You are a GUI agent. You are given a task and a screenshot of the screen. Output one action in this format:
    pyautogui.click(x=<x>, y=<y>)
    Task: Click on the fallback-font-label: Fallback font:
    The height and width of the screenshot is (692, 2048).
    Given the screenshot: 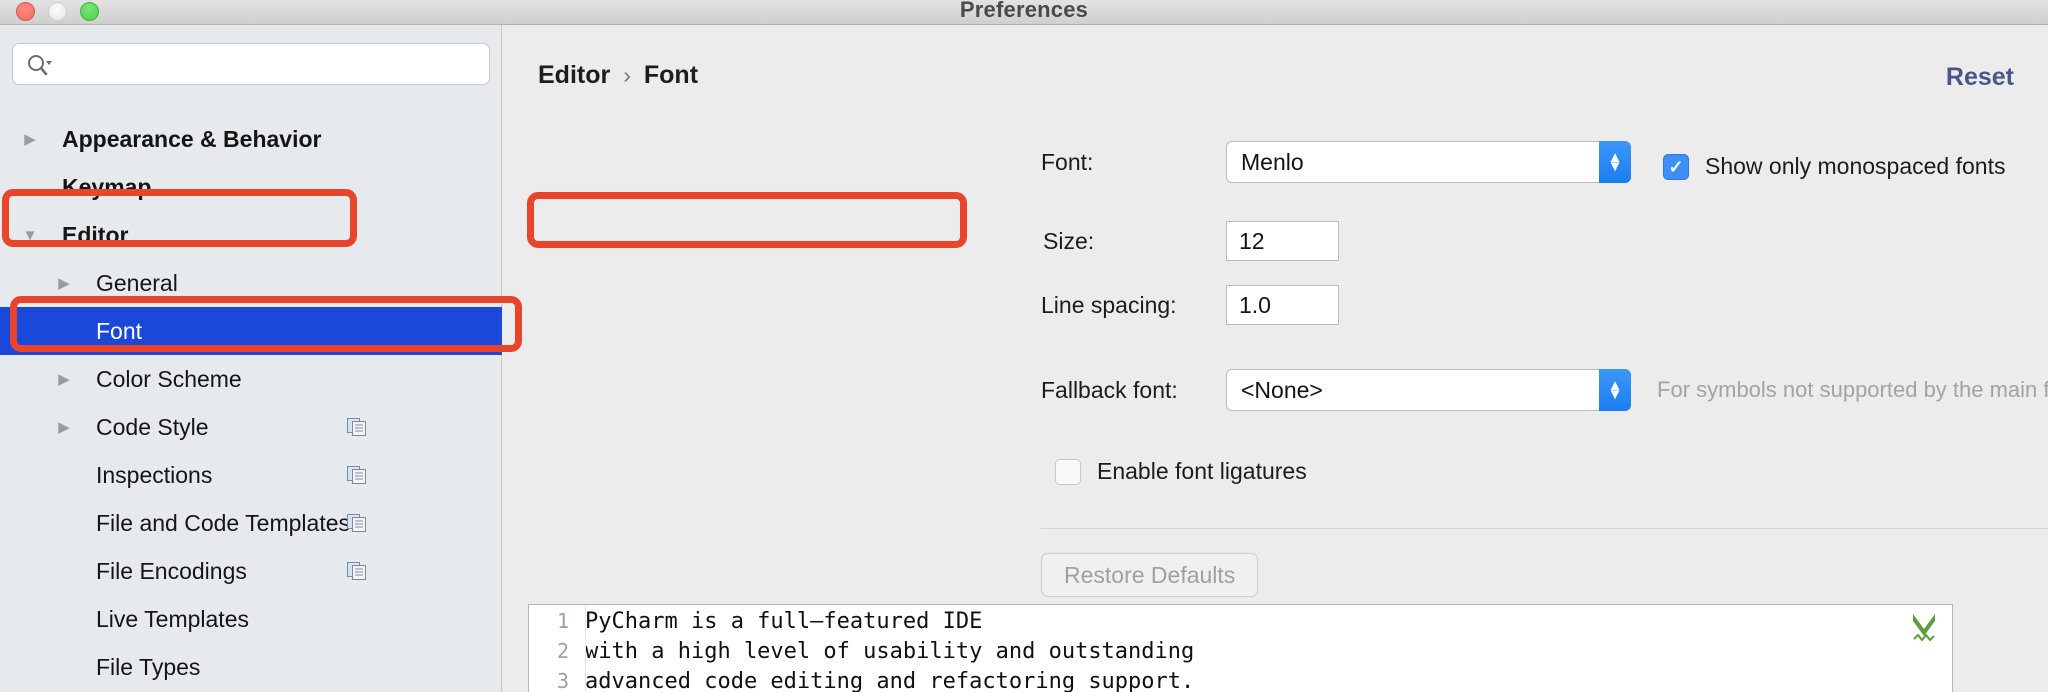 What is the action you would take?
    pyautogui.click(x=1109, y=389)
    